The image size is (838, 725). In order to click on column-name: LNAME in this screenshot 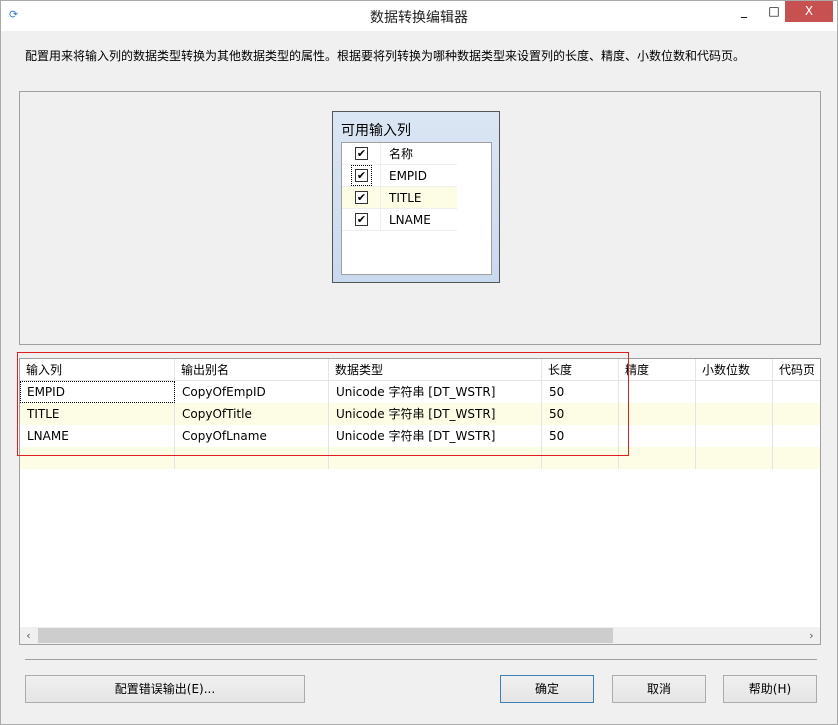, I will do `click(418, 220)`.